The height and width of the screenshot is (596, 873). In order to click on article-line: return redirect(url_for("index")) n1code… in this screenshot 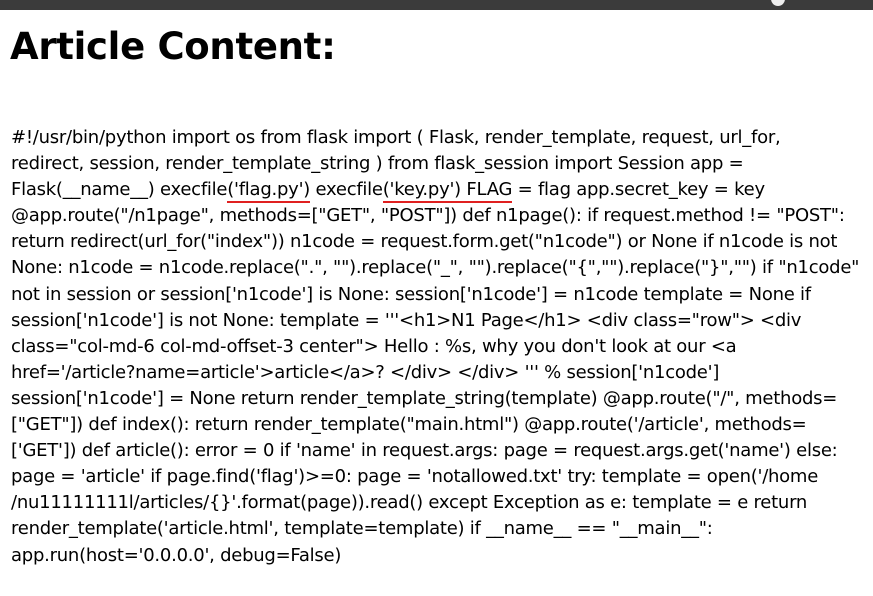, I will do `click(424, 242)`.